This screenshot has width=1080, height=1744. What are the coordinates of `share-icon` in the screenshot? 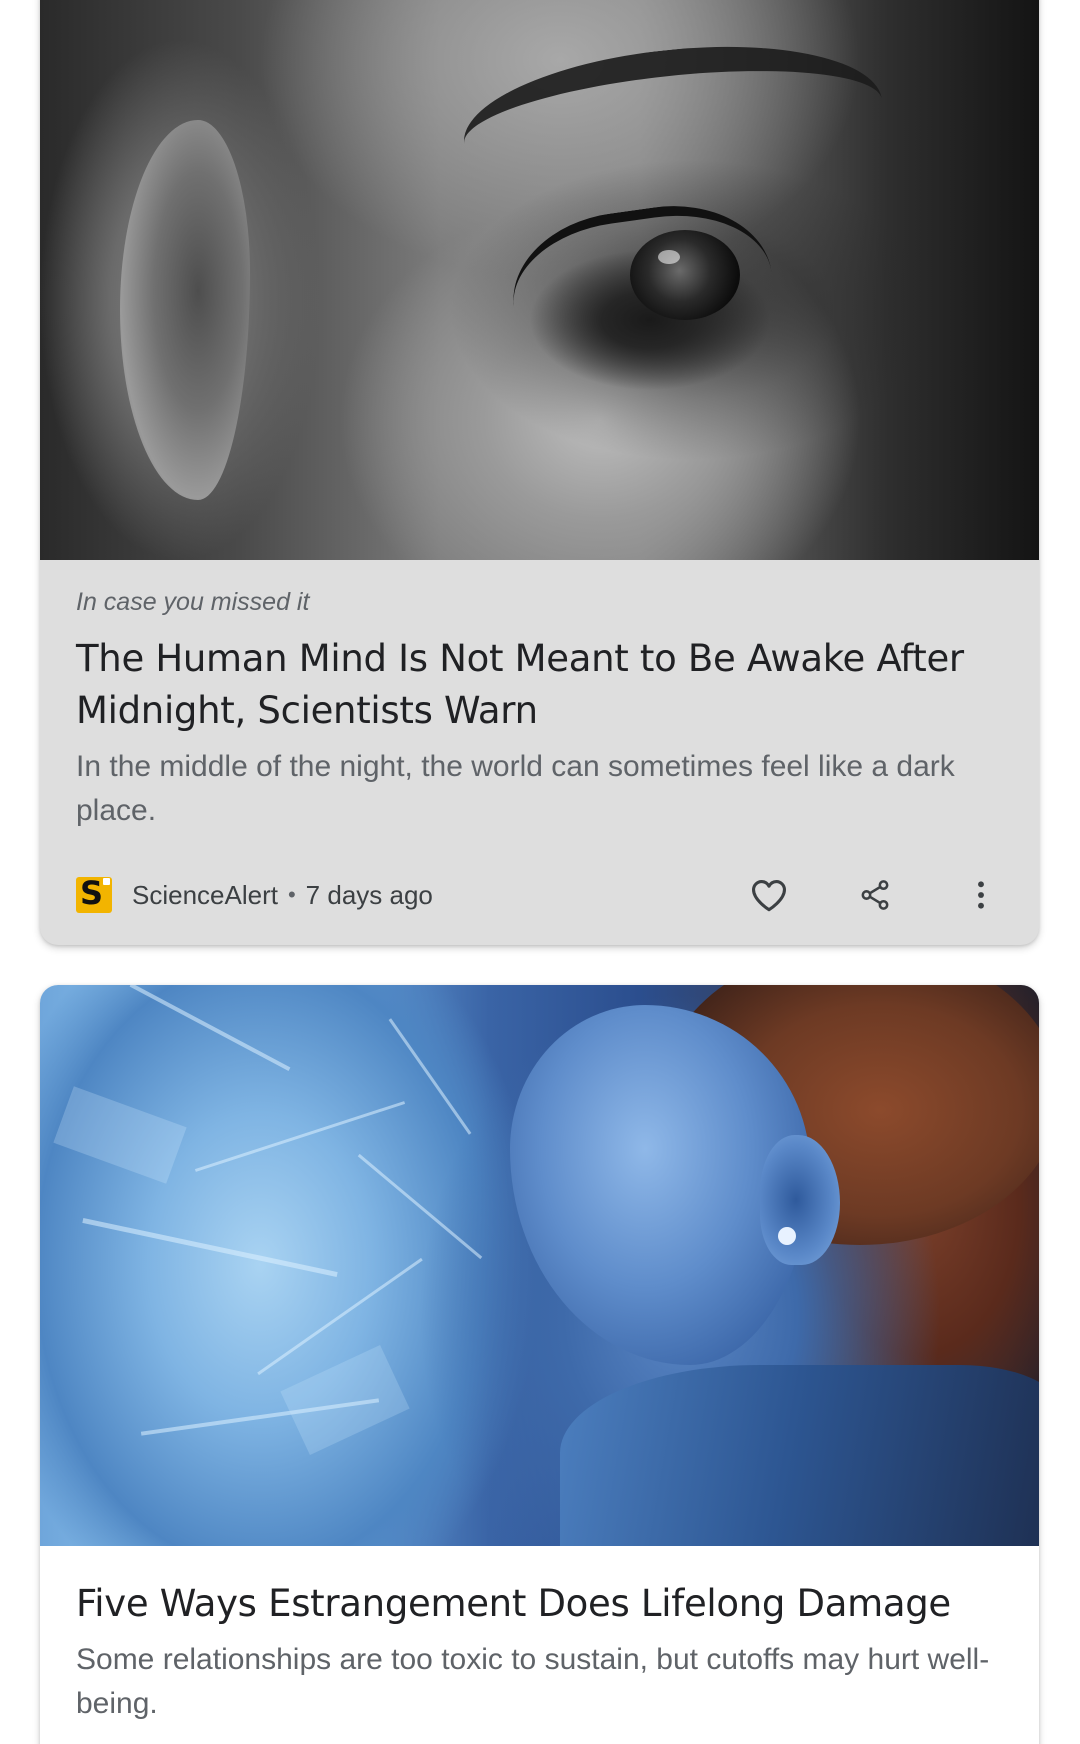 It's located at (875, 895).